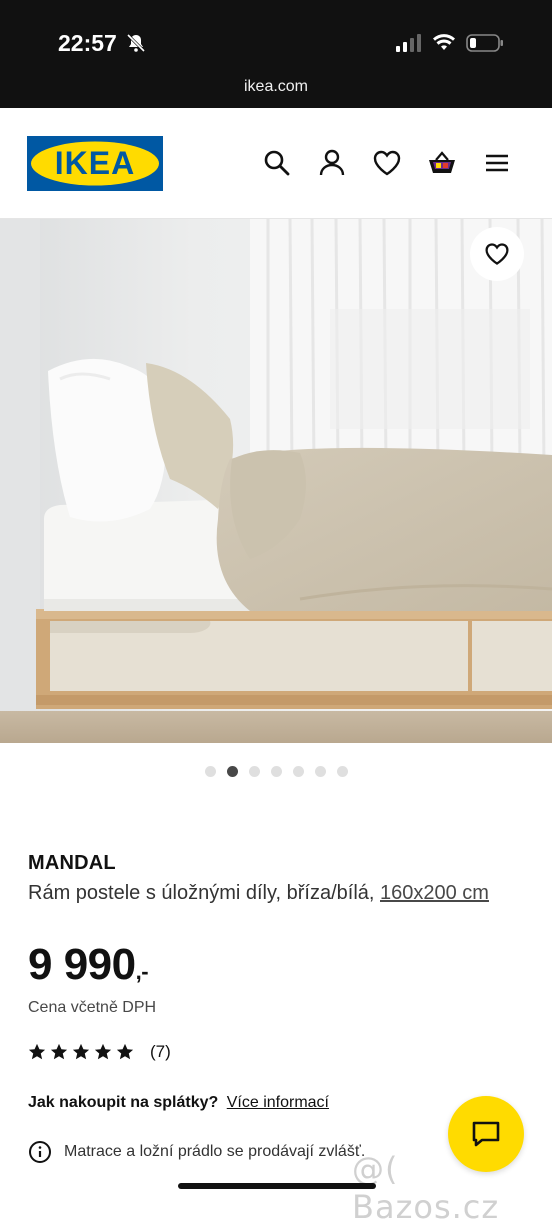 The height and width of the screenshot is (1226, 552). I want to click on vat-note: Cena včetně DPH, so click(92, 1007).